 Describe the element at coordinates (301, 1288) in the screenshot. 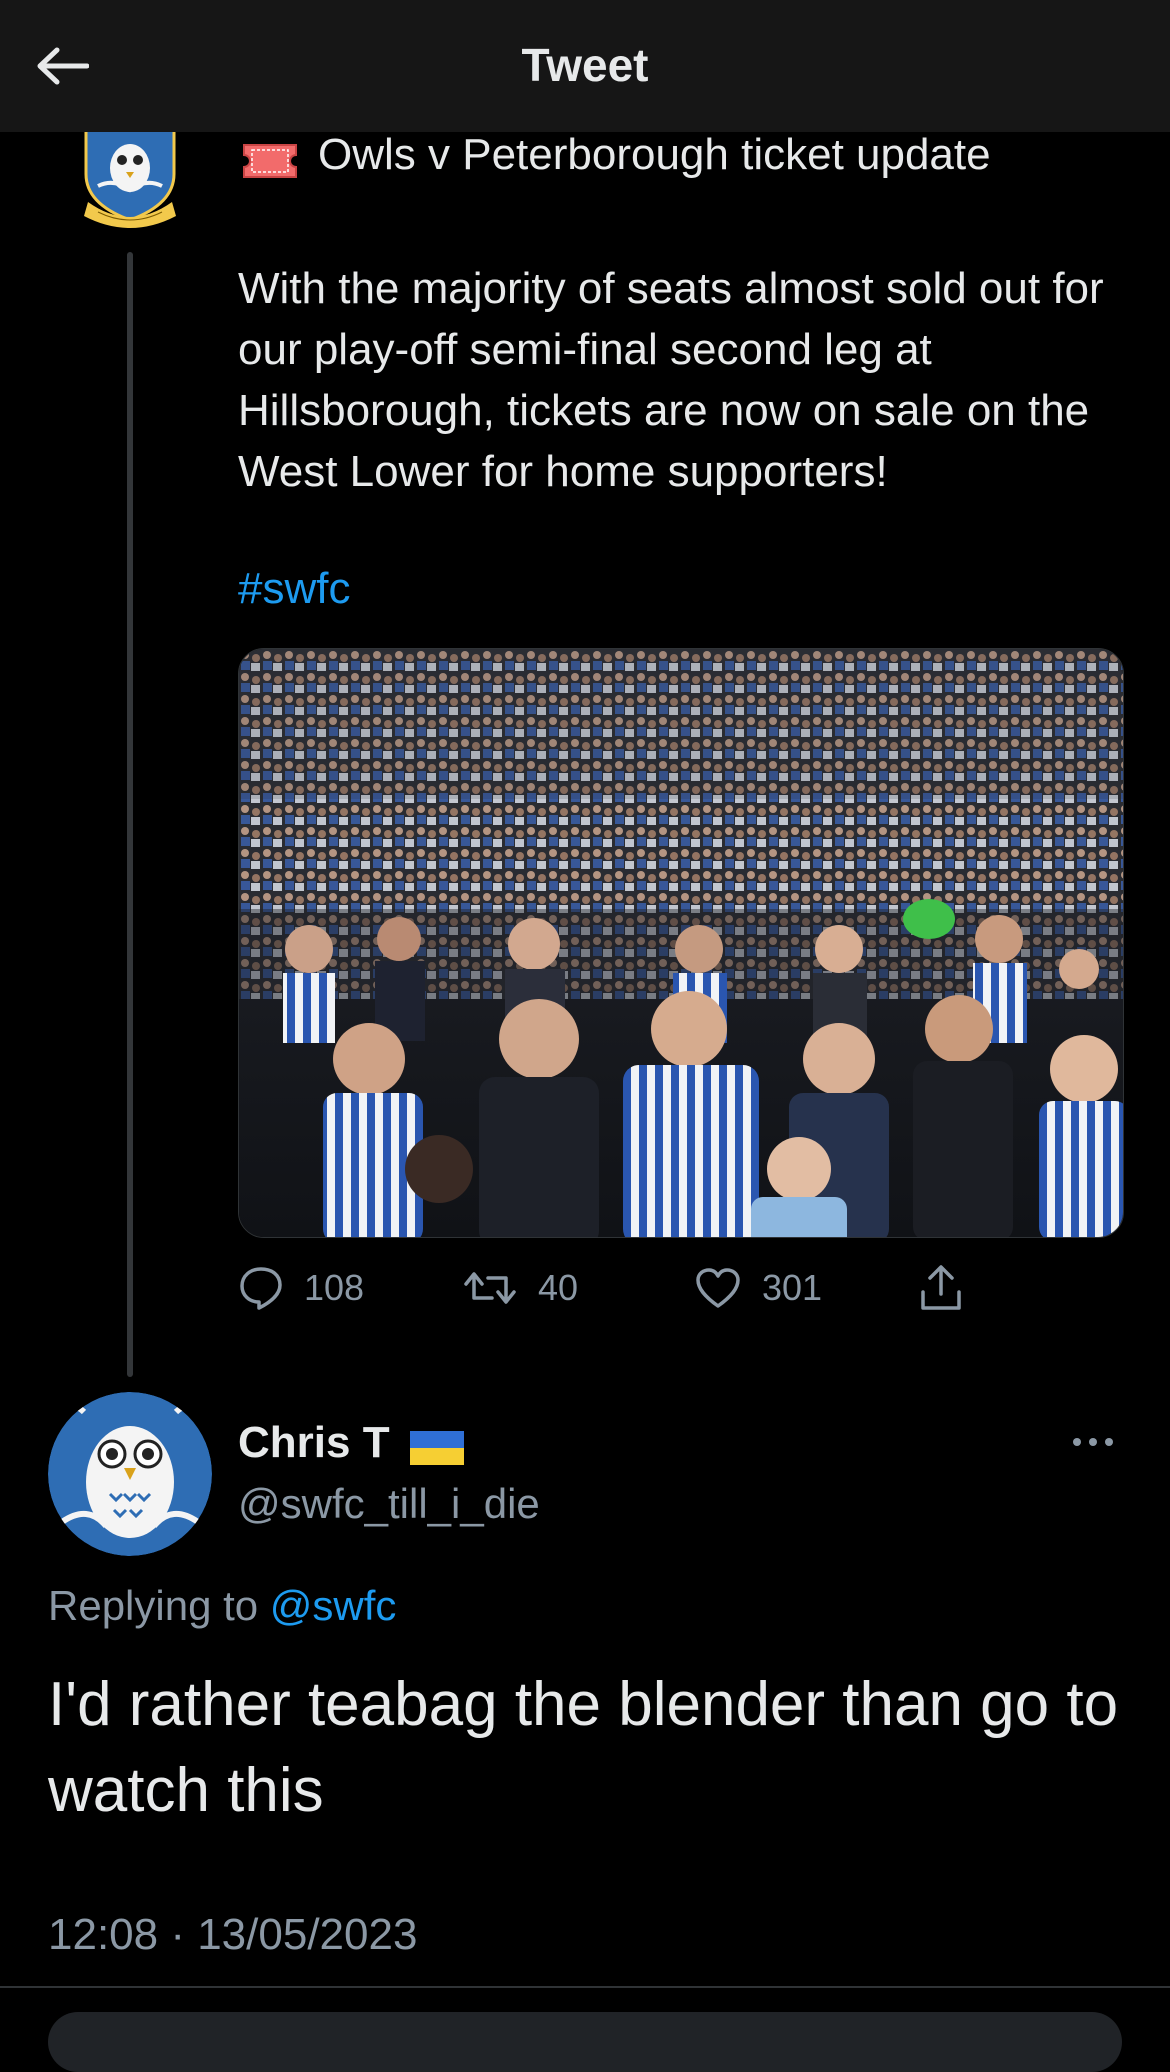

I see `reply-button: 108` at that location.